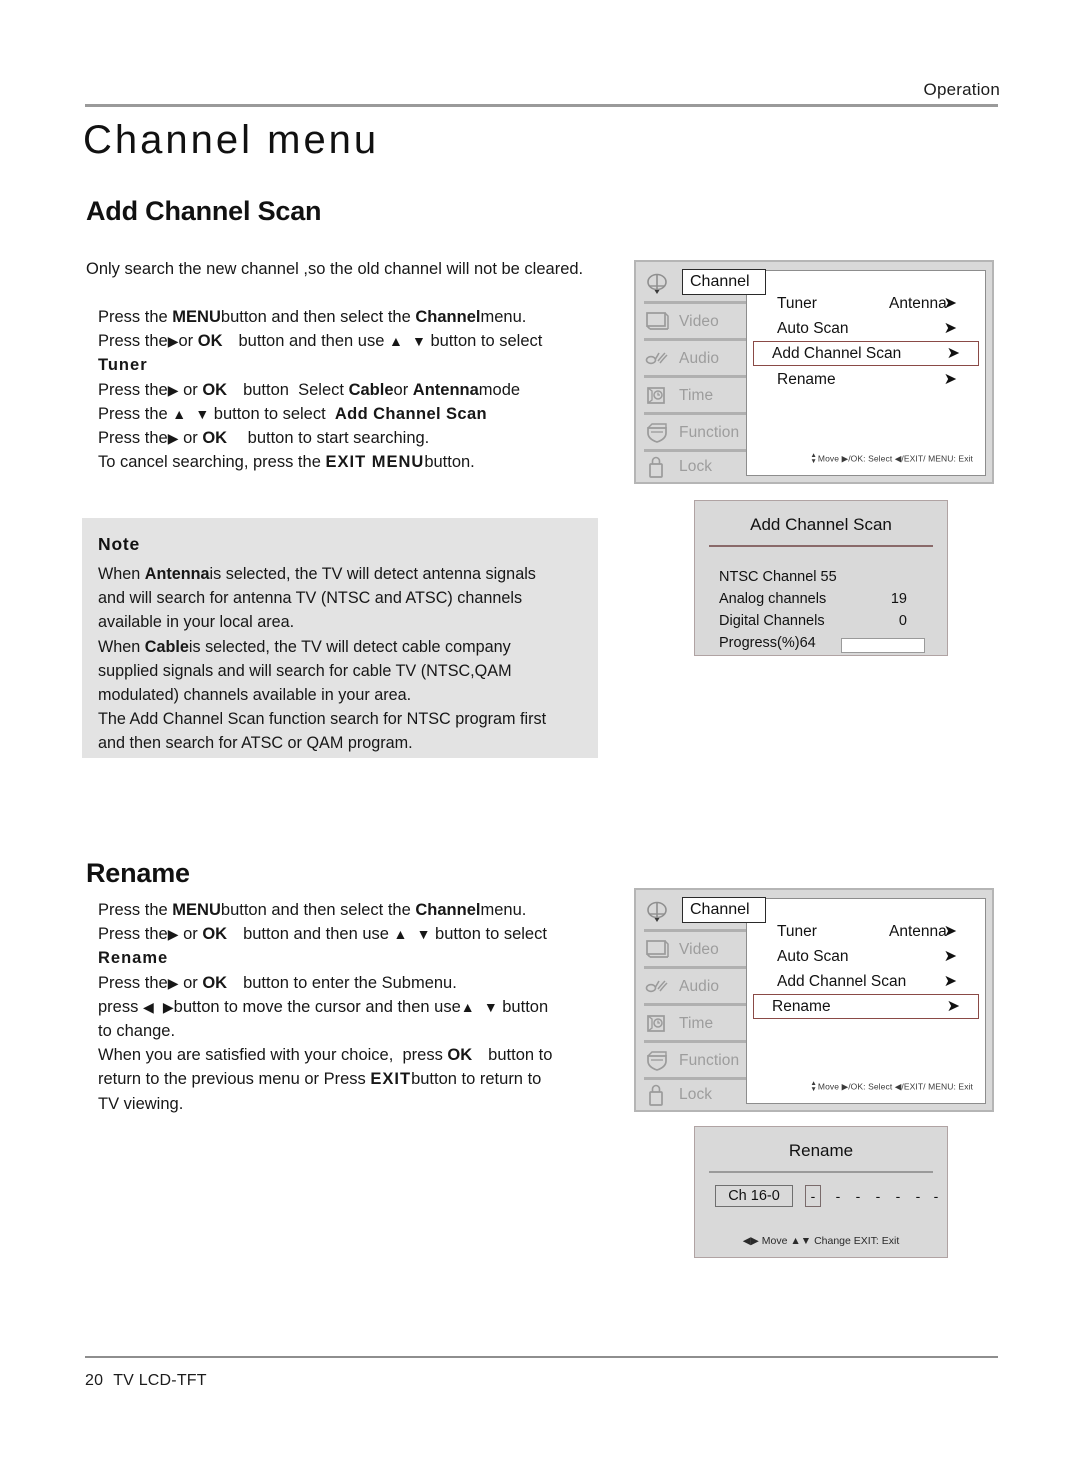 The width and height of the screenshot is (1080, 1464). I want to click on running-header-label: Operation, so click(961, 89).